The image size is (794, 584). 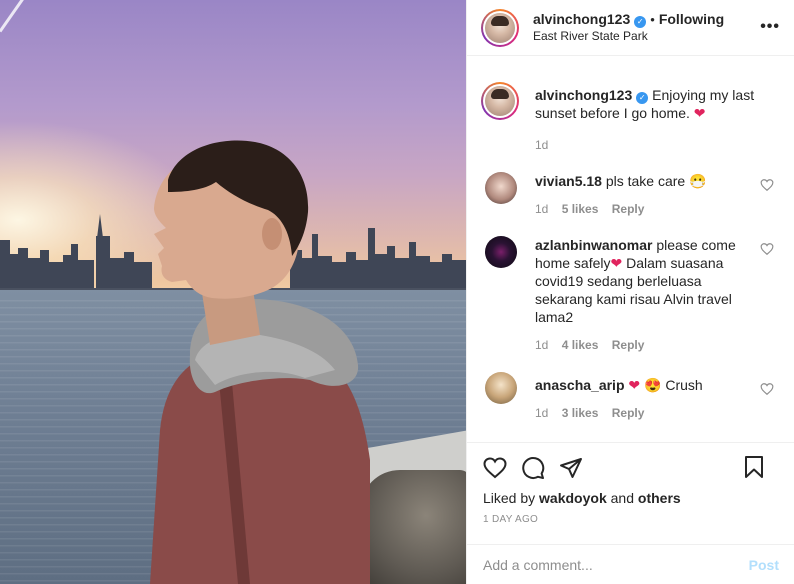 I want to click on list-item: anascha_arip ❤ 😍 Crush 1d 3 likes Reply, so click(x=629, y=397).